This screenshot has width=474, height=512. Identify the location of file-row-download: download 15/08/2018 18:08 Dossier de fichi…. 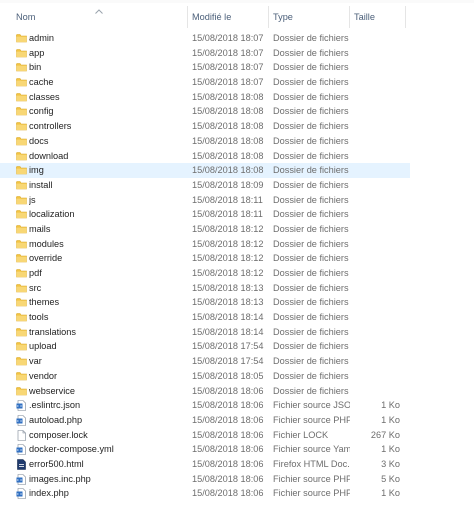
(205, 156).